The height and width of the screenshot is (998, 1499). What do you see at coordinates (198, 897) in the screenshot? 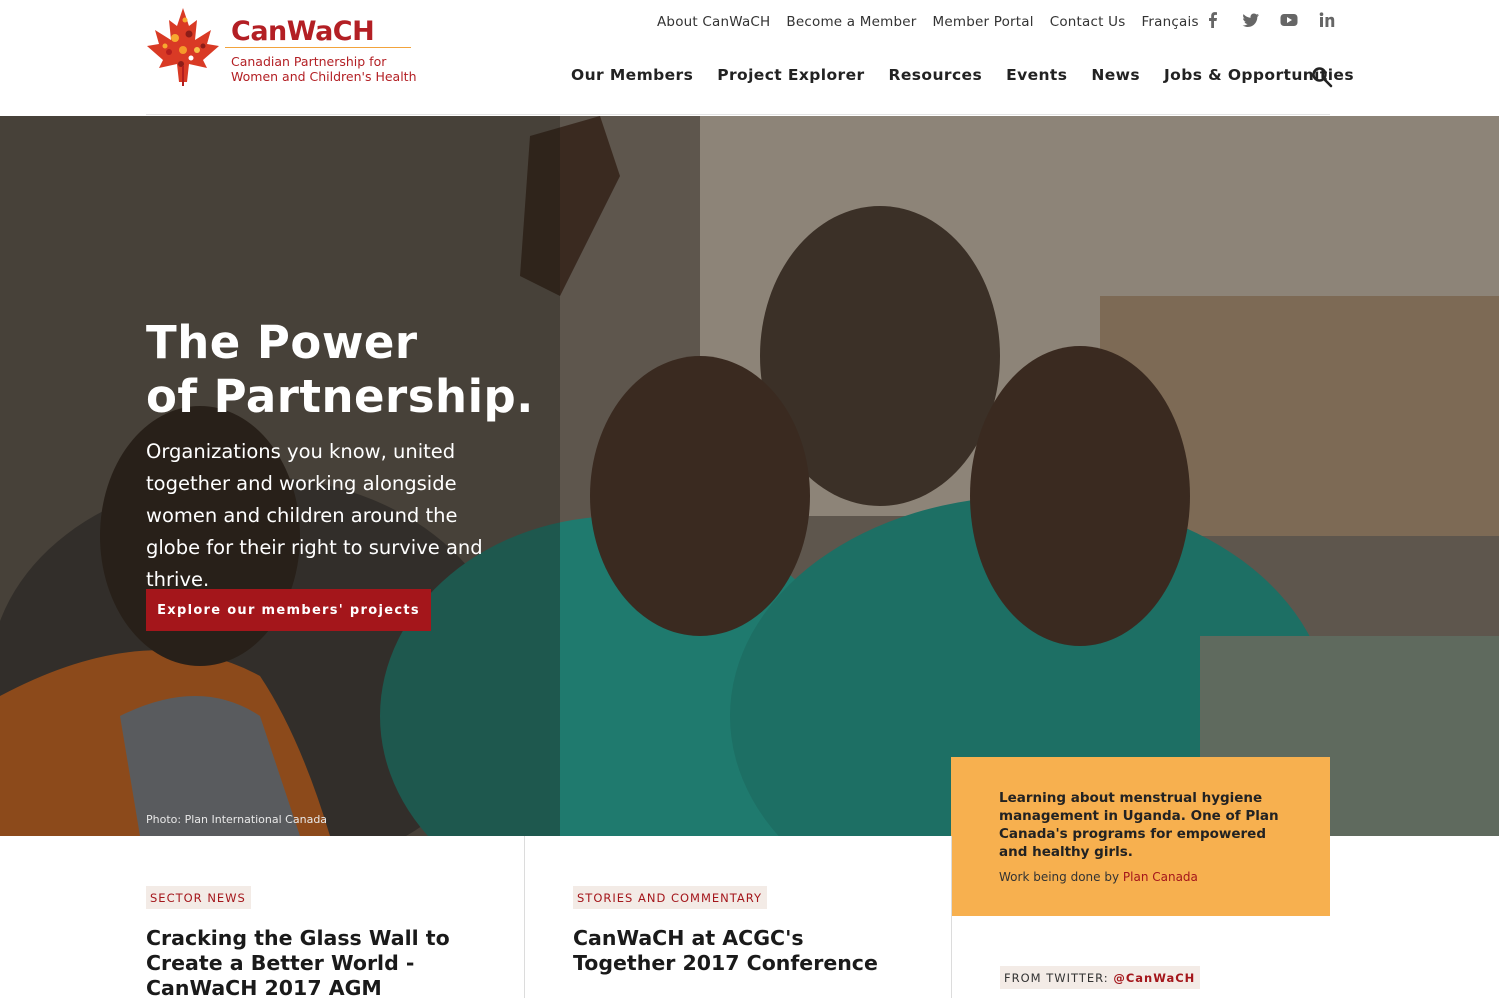
I see `article-category-tag: SECTOR NEWS` at bounding box center [198, 897].